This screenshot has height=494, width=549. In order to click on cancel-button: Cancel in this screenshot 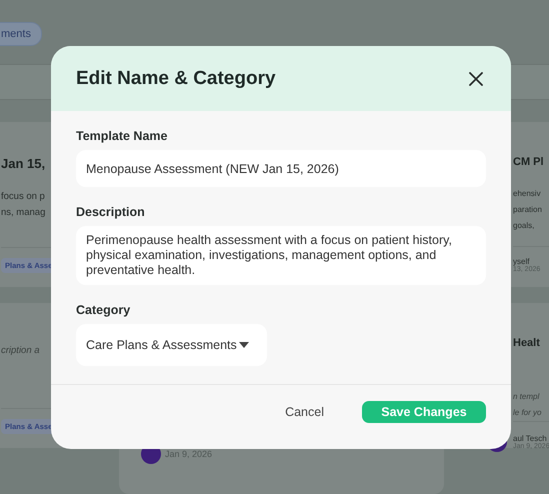, I will do `click(304, 412)`.